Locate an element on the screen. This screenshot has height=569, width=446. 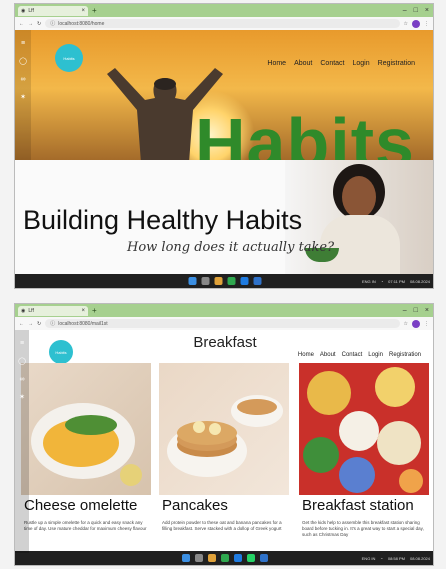
breakfast-station-image is located at coordinates (364, 429).